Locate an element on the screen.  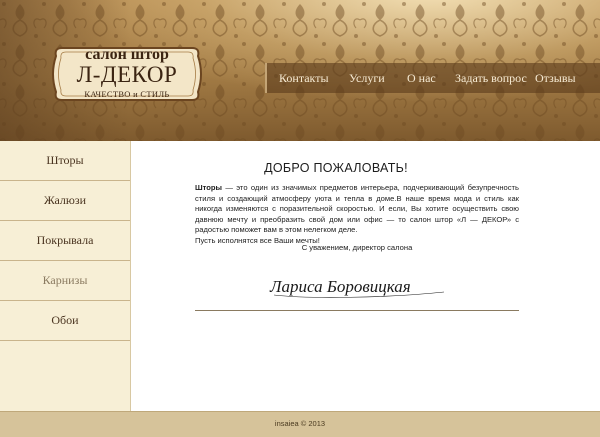
sidebar-item-bedspreads: Покрывала is located at coordinates (65, 241).